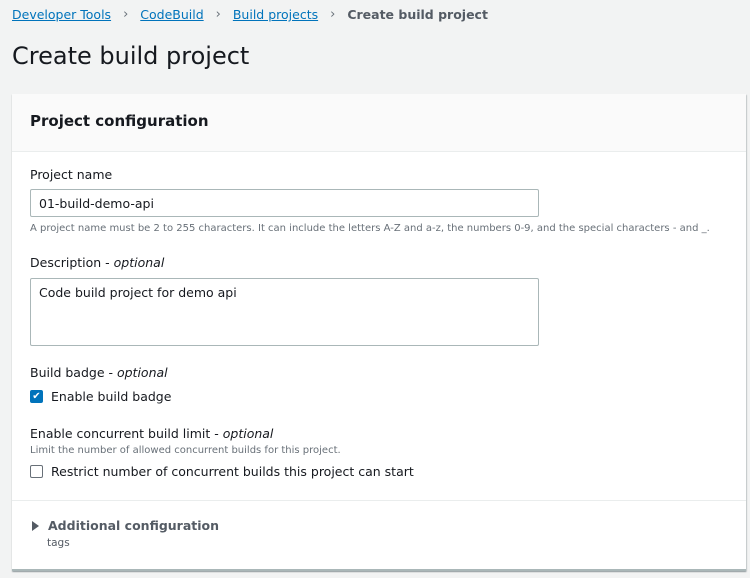 This screenshot has height=578, width=750. Describe the element at coordinates (71, 174) in the screenshot. I see `project-name-label: Project name` at that location.